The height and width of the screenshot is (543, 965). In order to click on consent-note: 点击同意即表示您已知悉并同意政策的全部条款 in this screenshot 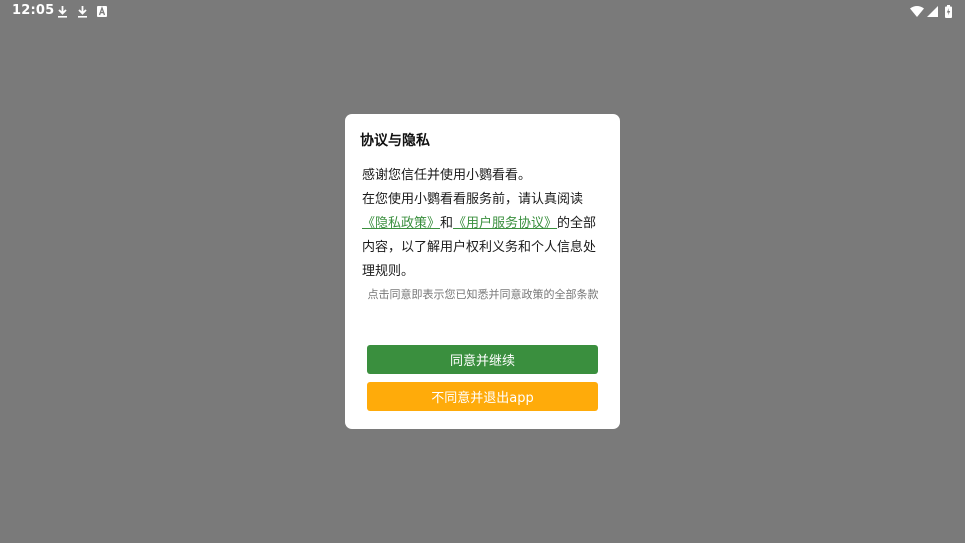, I will do `click(483, 294)`.